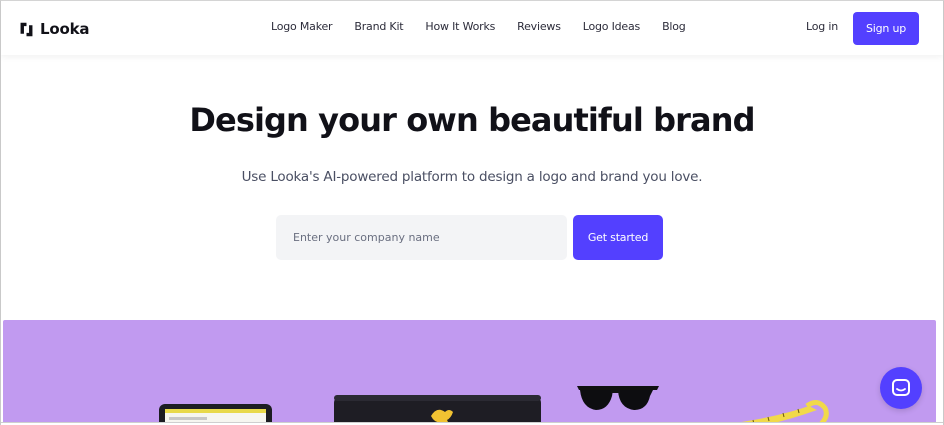 This screenshot has height=425, width=944. Describe the element at coordinates (822, 26) in the screenshot. I see `login-link: Log in` at that location.